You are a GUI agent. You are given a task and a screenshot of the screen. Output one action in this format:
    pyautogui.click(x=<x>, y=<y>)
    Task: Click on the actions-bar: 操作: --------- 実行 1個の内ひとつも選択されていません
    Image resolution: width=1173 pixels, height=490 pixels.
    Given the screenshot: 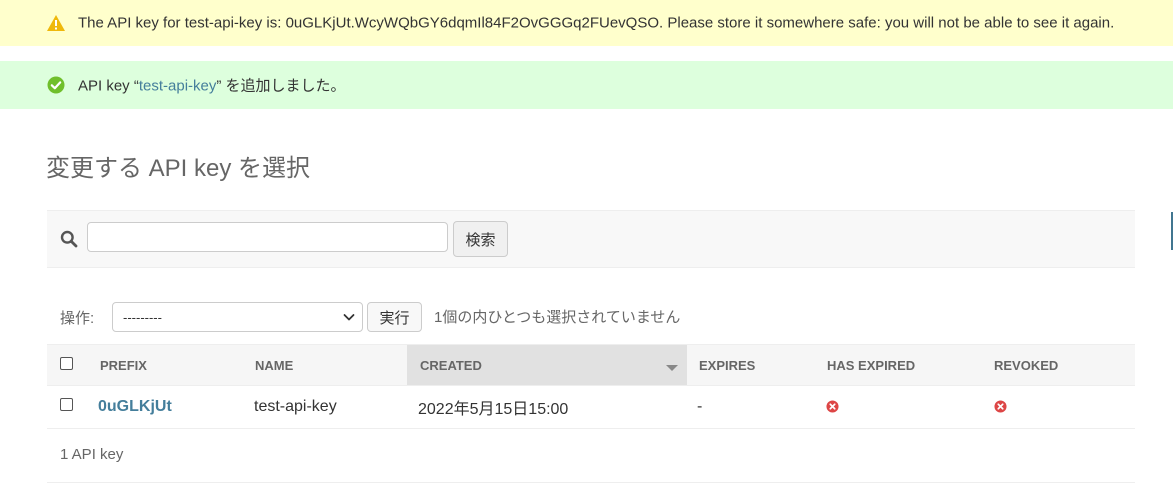 What is the action you would take?
    pyautogui.click(x=591, y=316)
    